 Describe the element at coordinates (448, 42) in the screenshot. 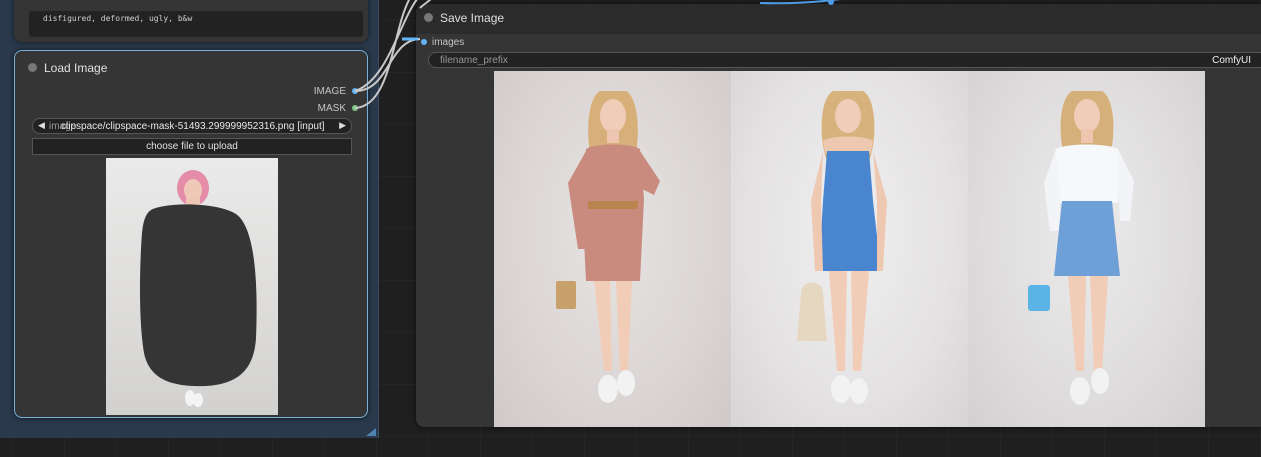

I see `input-label-images: images` at that location.